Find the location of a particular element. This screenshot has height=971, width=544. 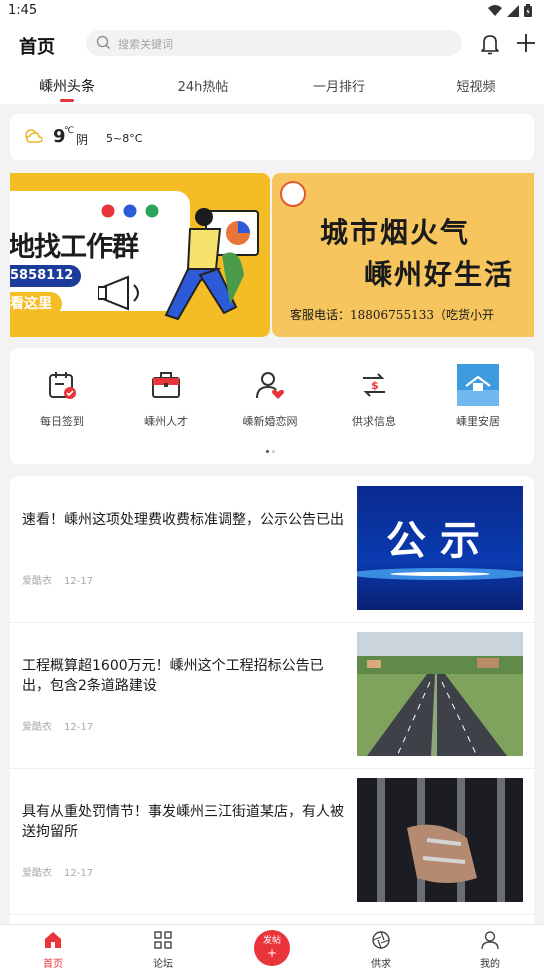

search-bar is located at coordinates (274, 44).